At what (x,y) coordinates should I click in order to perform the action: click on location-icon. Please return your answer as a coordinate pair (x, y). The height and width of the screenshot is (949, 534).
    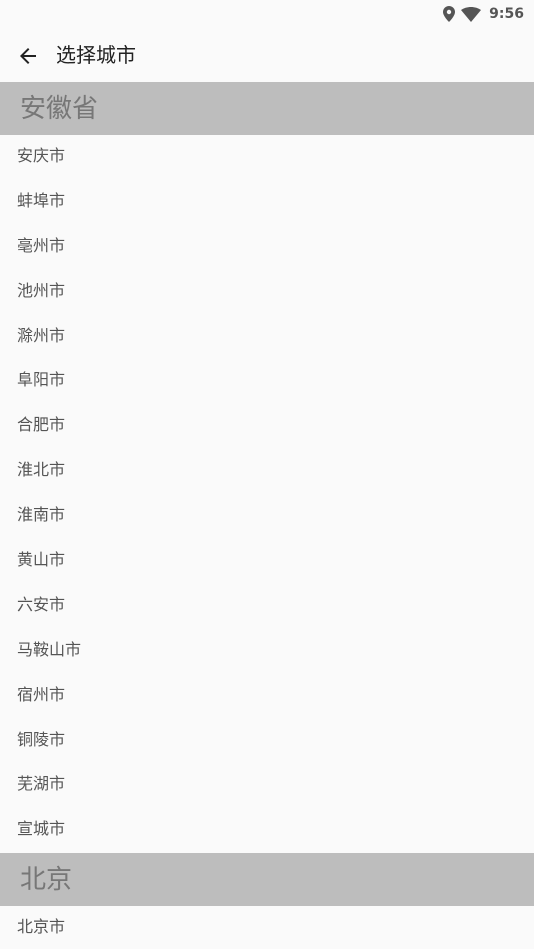
    Looking at the image, I should click on (449, 14).